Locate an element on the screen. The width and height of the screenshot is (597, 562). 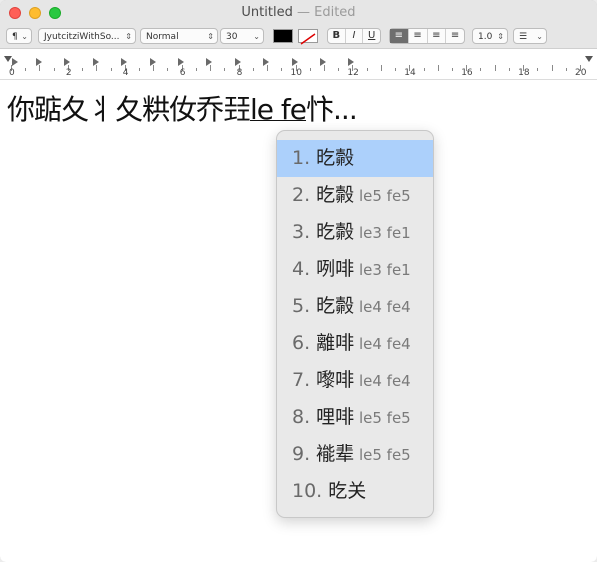
candidate-item: 1. 㫓㲉 is located at coordinates (355, 158).